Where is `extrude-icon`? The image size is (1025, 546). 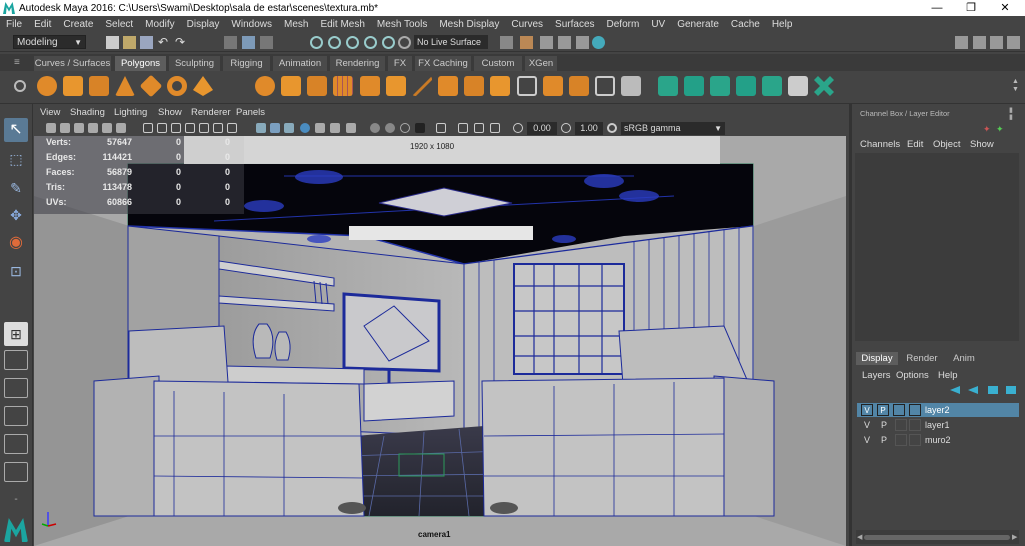
extrude-icon is located at coordinates (474, 86).